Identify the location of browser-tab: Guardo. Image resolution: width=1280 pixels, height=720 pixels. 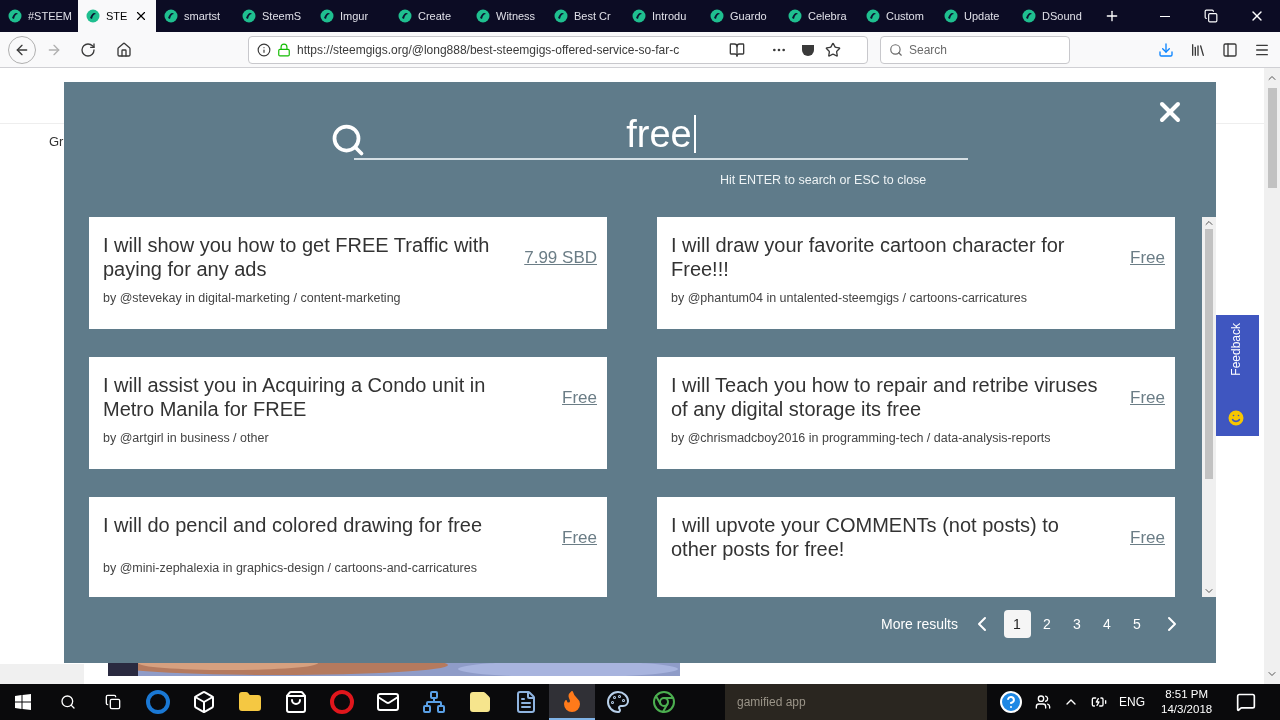
(741, 16).